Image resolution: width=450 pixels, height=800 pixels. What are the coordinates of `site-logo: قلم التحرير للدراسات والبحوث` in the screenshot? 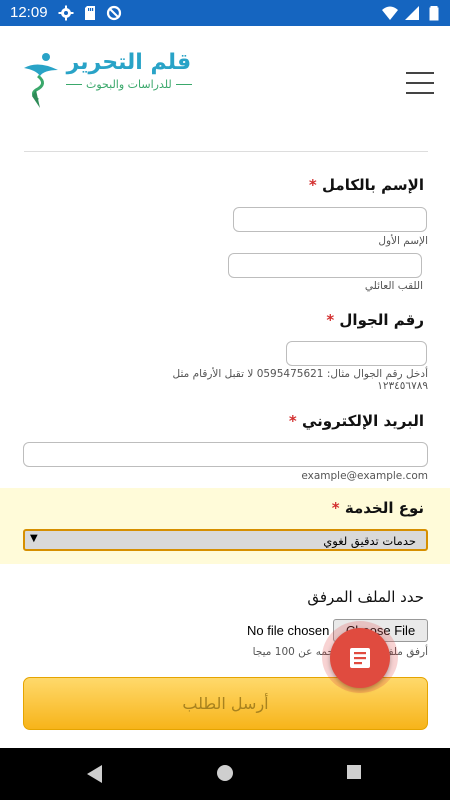 It's located at (105, 80).